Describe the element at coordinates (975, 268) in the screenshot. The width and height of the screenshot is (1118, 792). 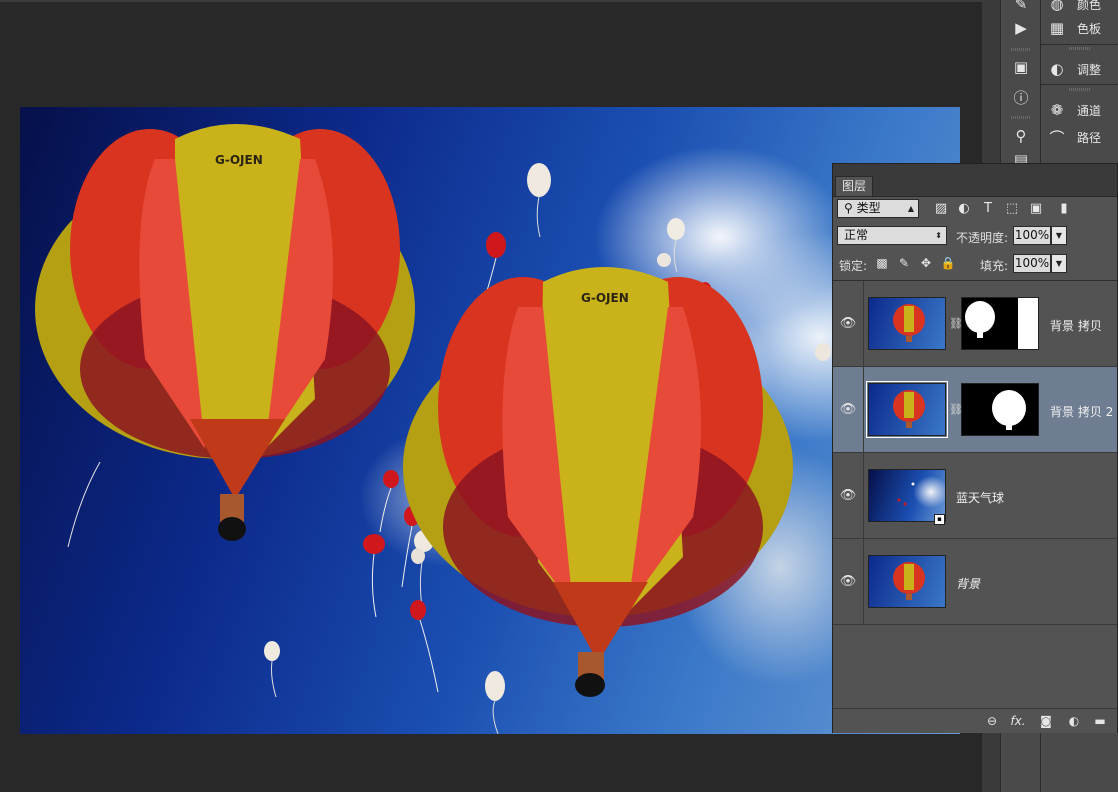
I see `lock-row: 锁定: ▩ ✎ ✥ 🔒 填充: 100% ▼` at that location.